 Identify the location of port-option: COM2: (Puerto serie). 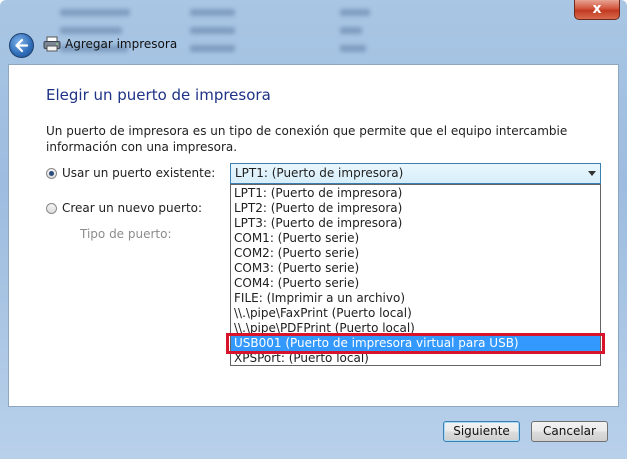
(415, 253).